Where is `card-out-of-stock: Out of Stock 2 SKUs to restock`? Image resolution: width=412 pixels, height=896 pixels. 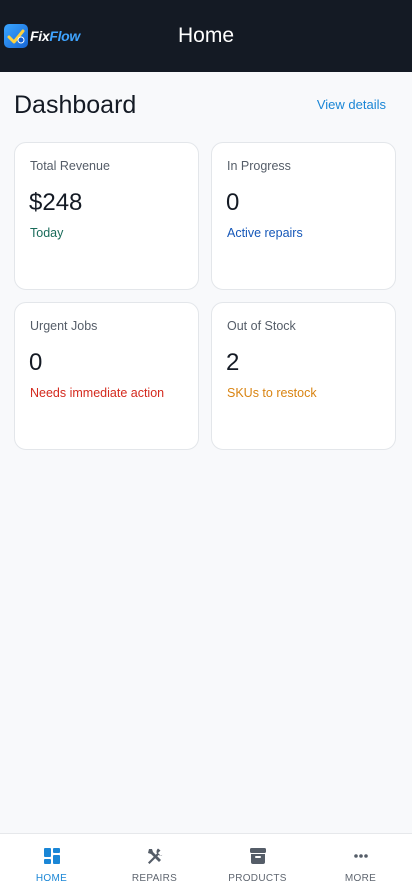 card-out-of-stock: Out of Stock 2 SKUs to restock is located at coordinates (303, 376).